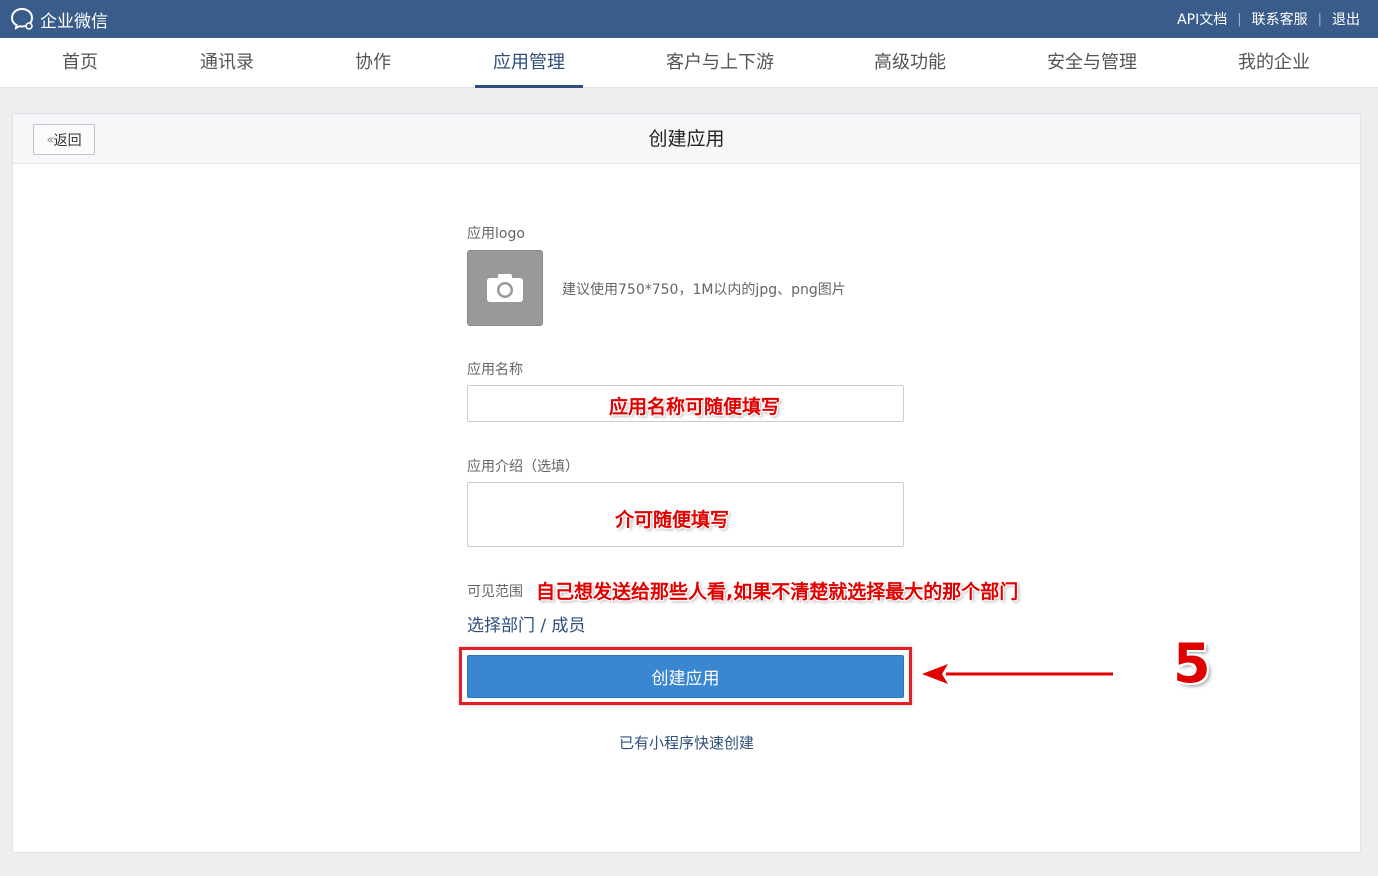  What do you see at coordinates (227, 63) in the screenshot?
I see `nav-item-contacts: 通讯录` at bounding box center [227, 63].